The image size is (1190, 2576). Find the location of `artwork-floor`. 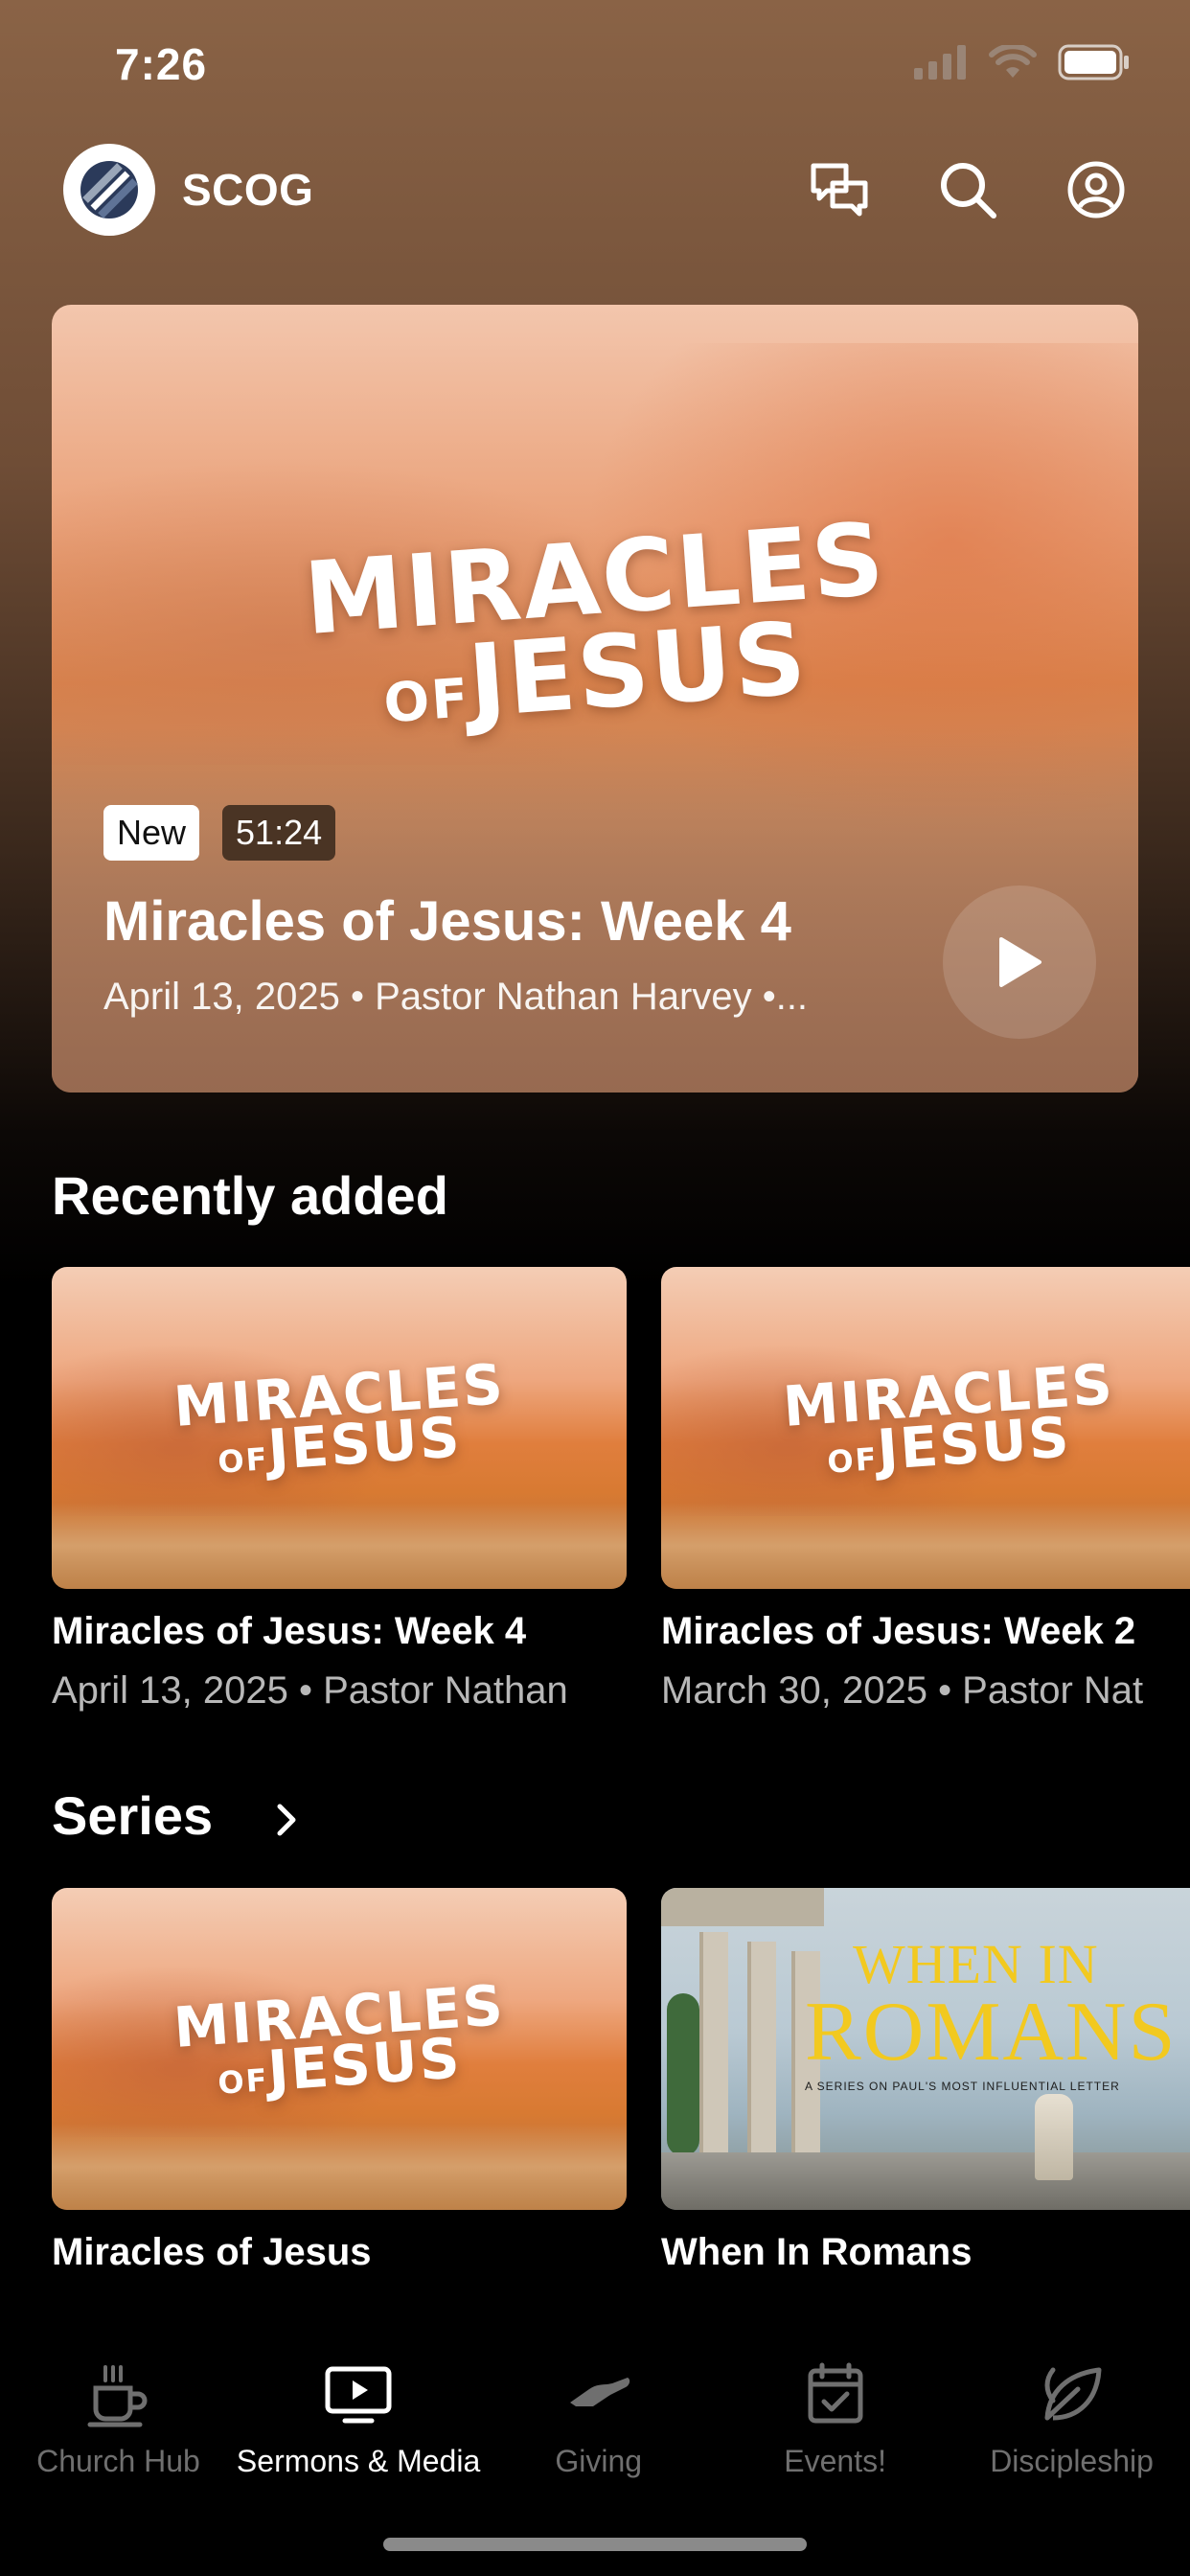

artwork-floor is located at coordinates (926, 2181).